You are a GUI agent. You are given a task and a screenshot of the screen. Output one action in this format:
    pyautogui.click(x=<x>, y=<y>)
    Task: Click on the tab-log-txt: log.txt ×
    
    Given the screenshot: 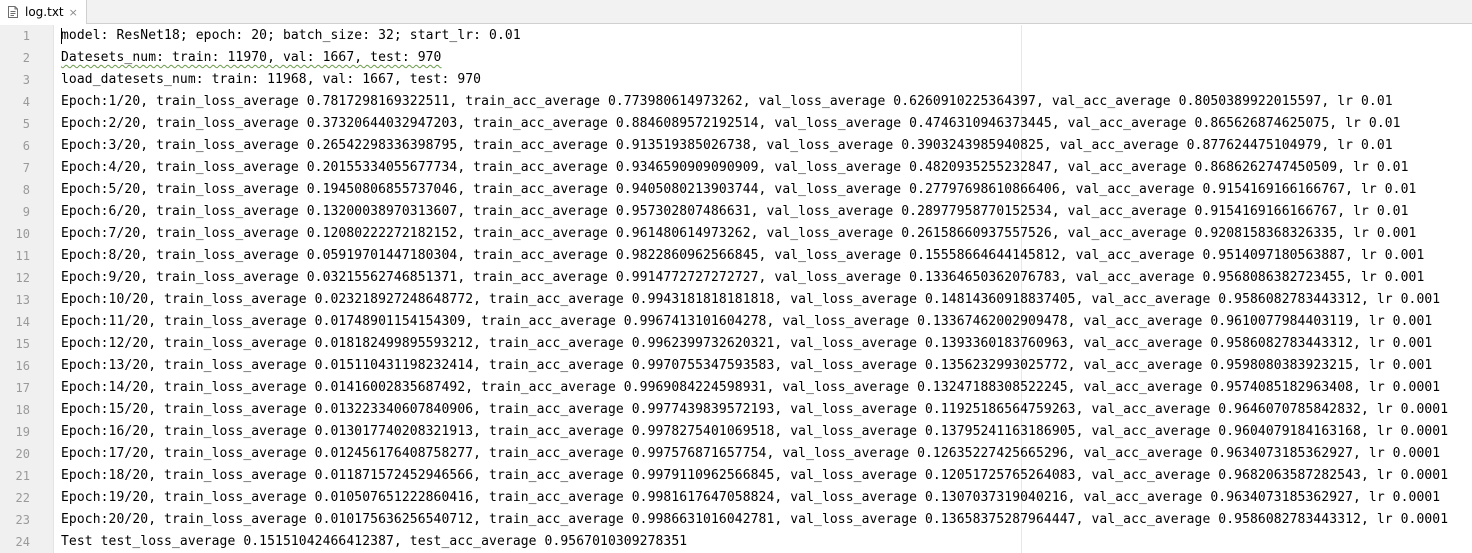 What is the action you would take?
    pyautogui.click(x=43, y=12)
    